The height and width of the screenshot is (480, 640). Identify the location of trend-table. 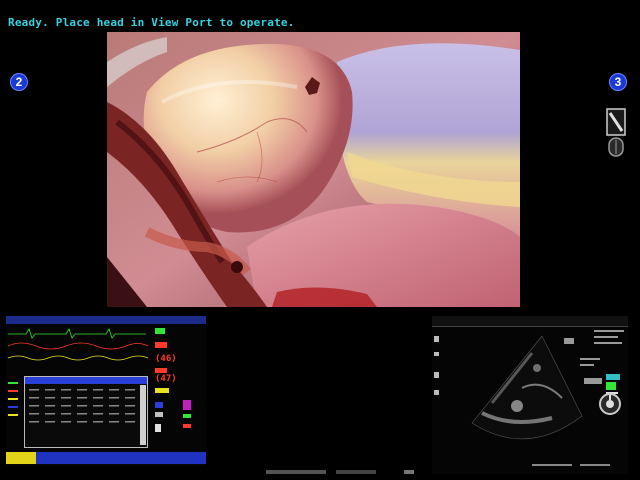
(86, 412).